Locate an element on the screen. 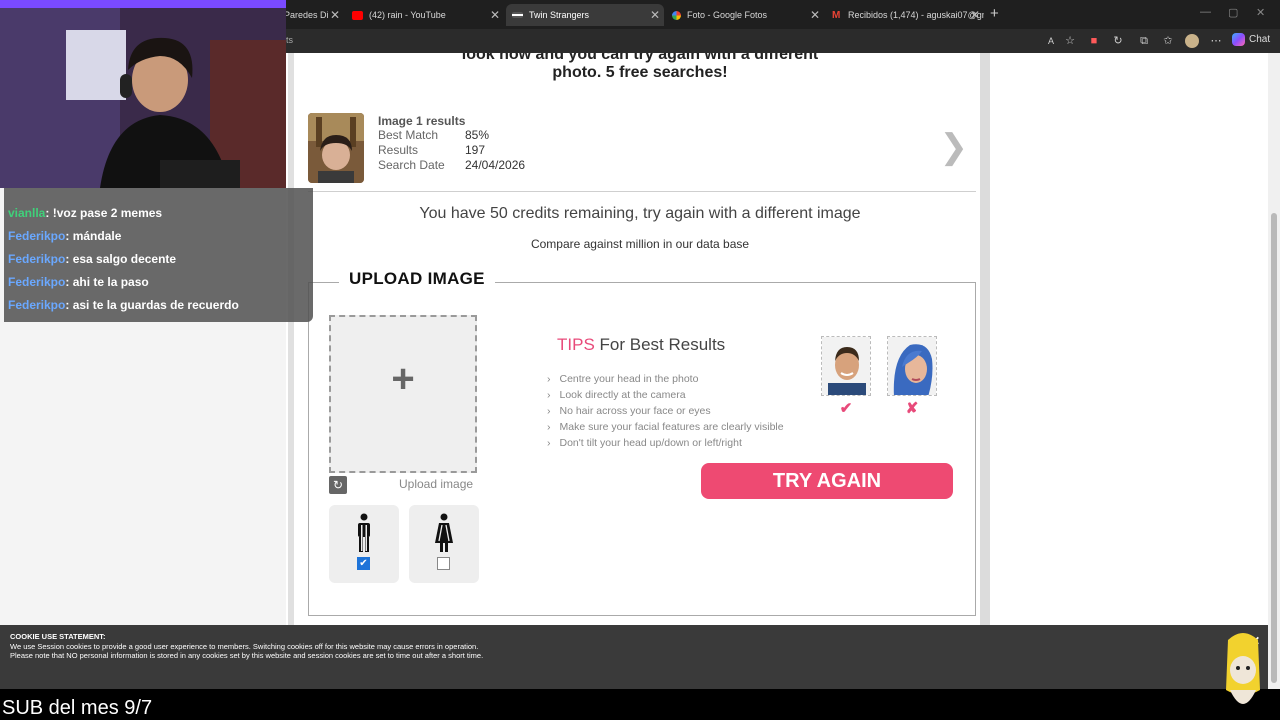  male-icon is located at coordinates (364, 532).